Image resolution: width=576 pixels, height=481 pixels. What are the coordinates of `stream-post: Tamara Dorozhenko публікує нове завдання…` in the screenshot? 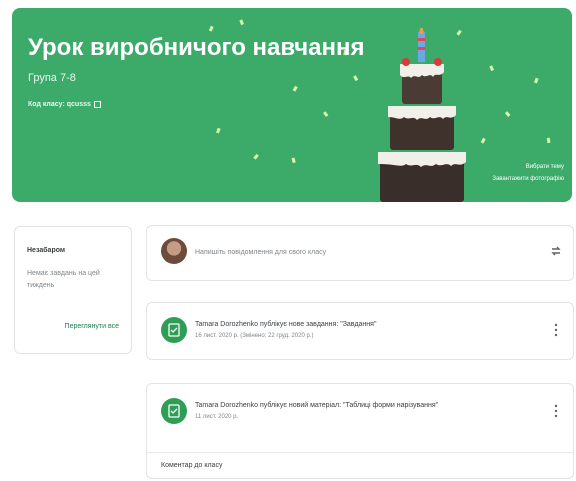 It's located at (360, 331).